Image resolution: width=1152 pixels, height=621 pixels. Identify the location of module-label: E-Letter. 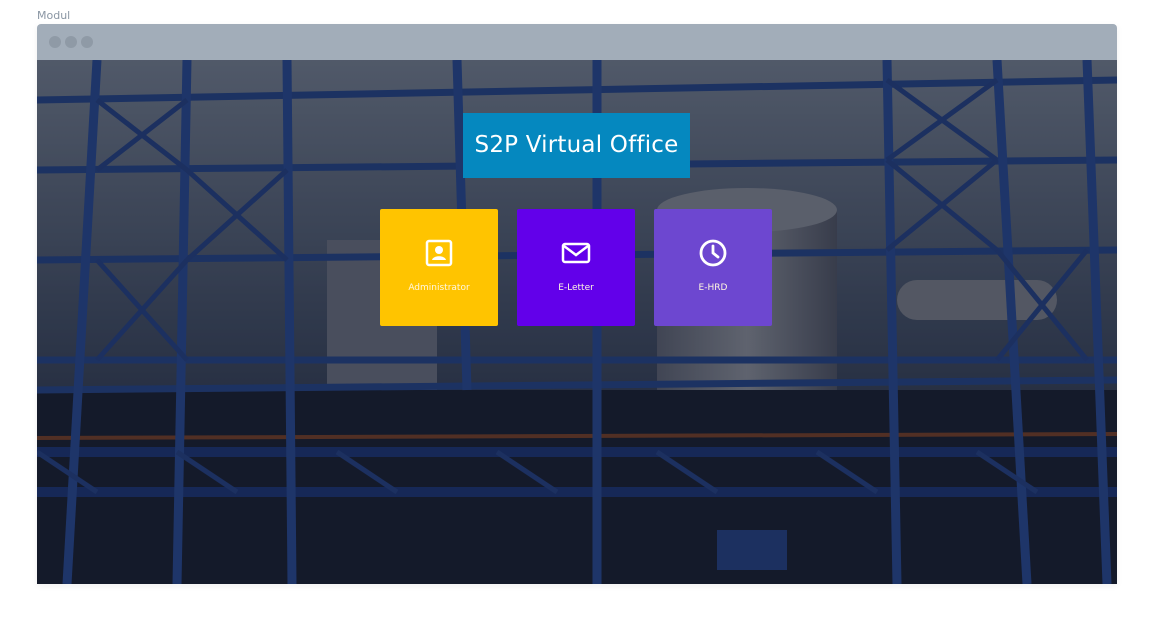
(576, 288).